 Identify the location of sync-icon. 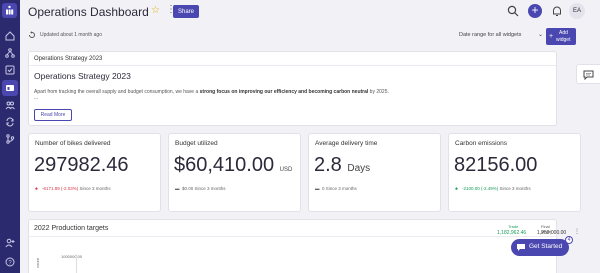
(10, 122).